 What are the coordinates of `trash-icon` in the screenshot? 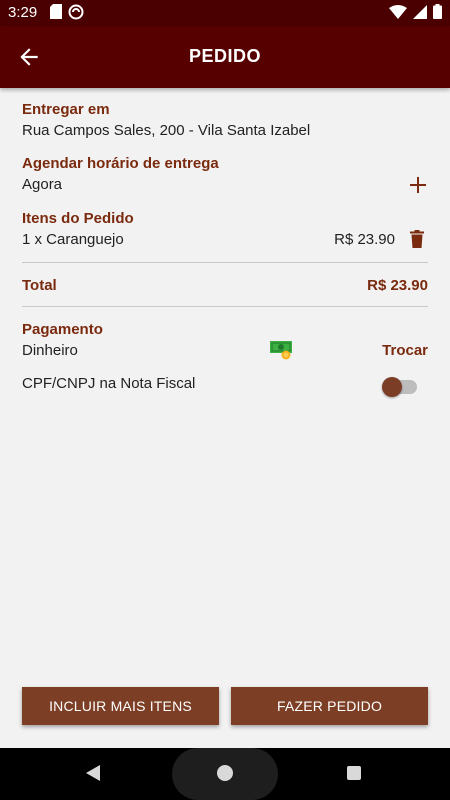 It's located at (417, 239).